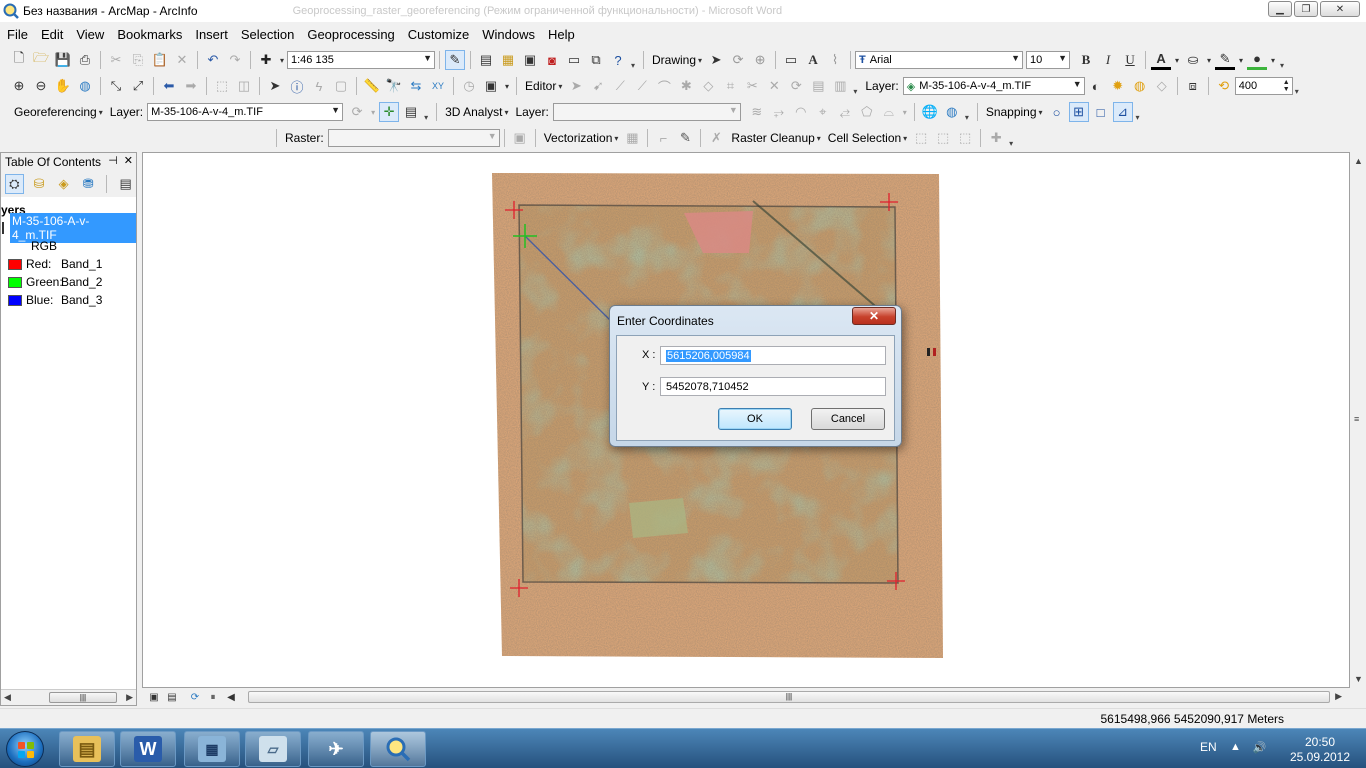  I want to click on profile-dropdown-icon: ▾, so click(905, 112).